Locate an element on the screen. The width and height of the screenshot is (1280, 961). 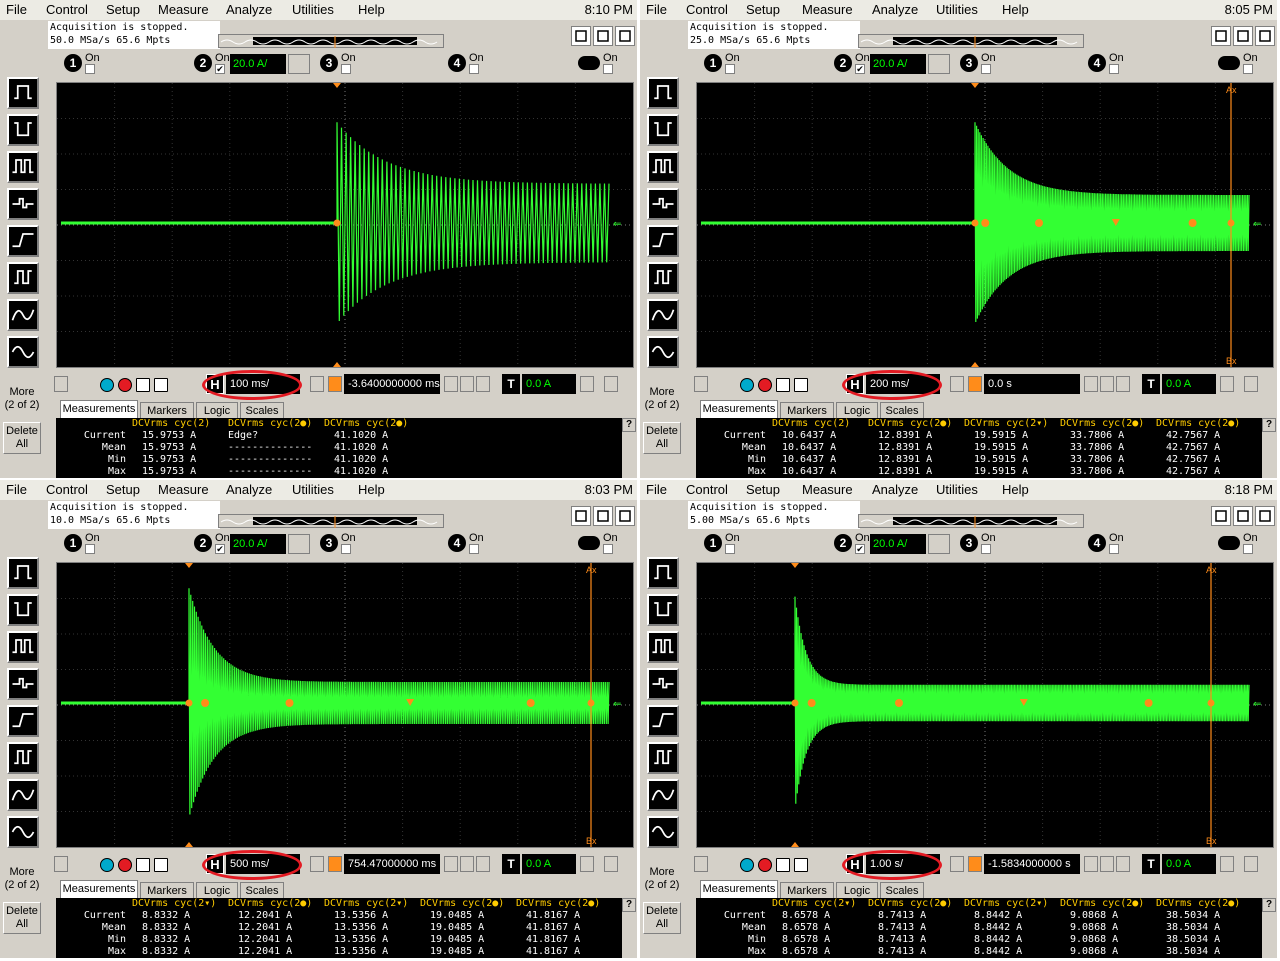
setup-hold-button is located at coordinates (23, 758).